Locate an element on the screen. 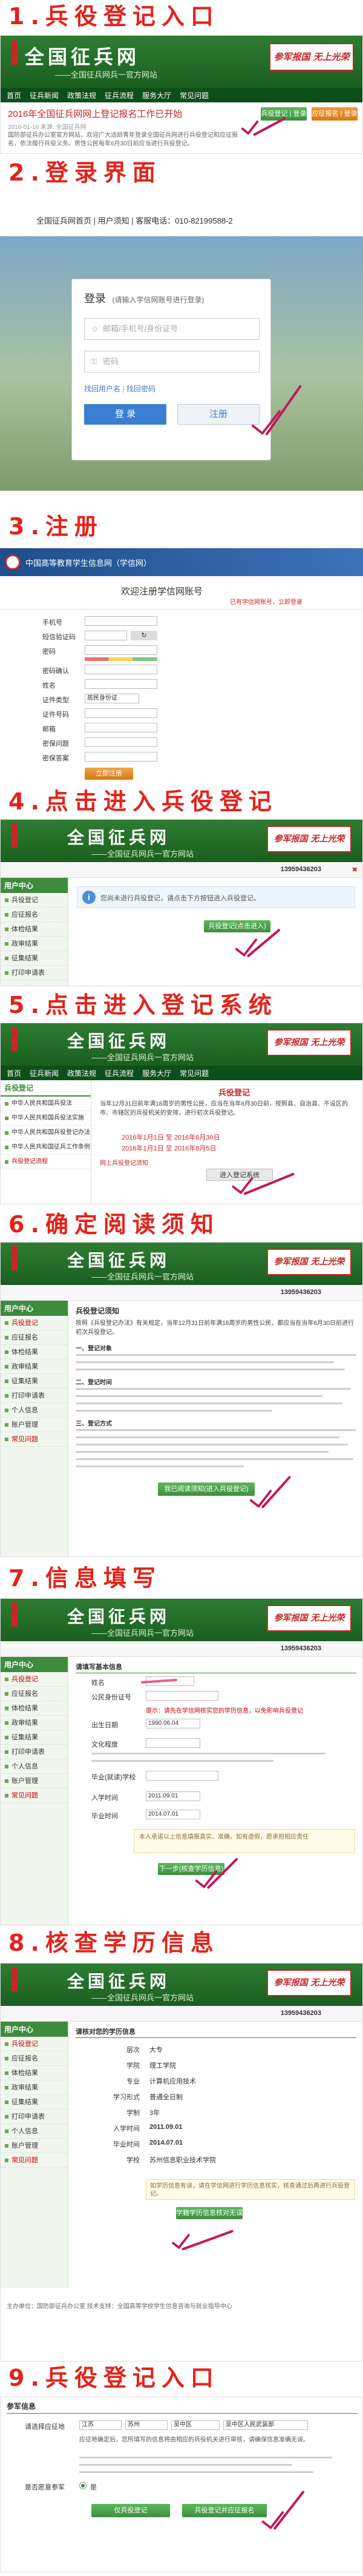 The image size is (363, 2576). email-input is located at coordinates (121, 727).